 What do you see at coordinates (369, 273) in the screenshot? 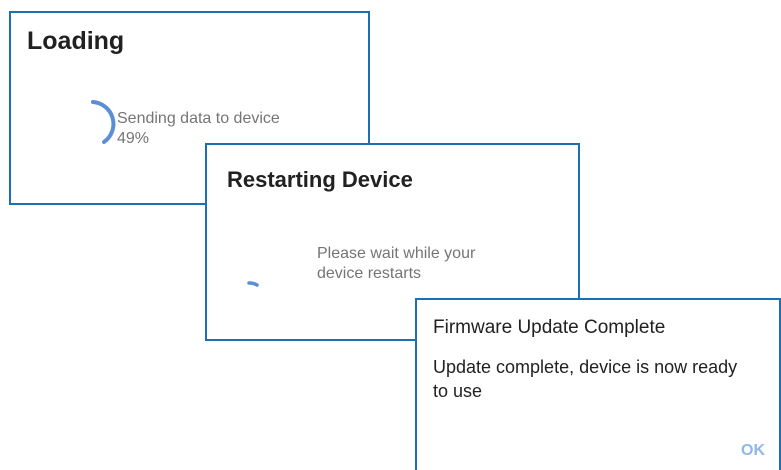
I see `restarting-message-line2: device restarts` at bounding box center [369, 273].